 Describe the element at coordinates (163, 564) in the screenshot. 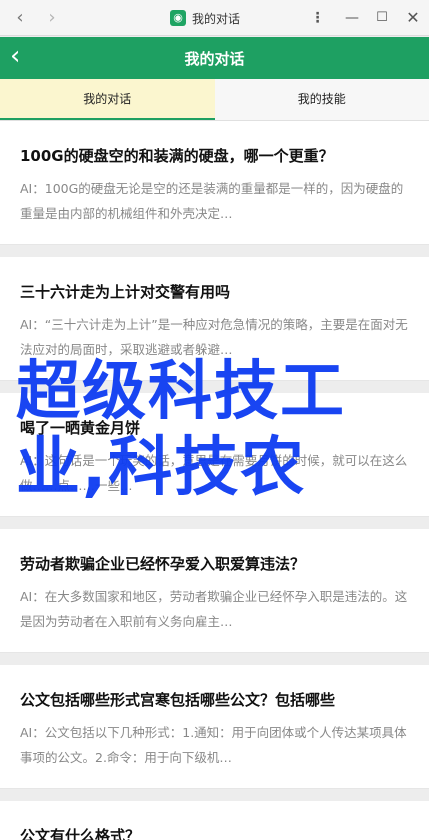

I see `list-item-title: 劳动者欺骗企业已经怀孕爱入职爱算违法？` at that location.